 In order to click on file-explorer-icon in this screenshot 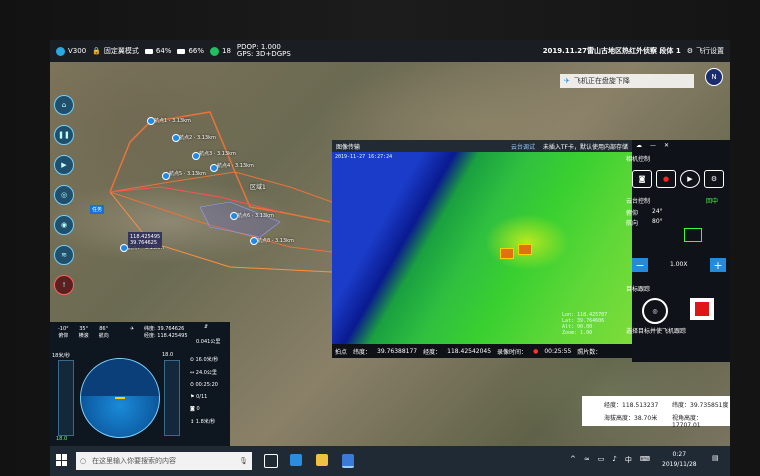, I will do `click(322, 460)`.